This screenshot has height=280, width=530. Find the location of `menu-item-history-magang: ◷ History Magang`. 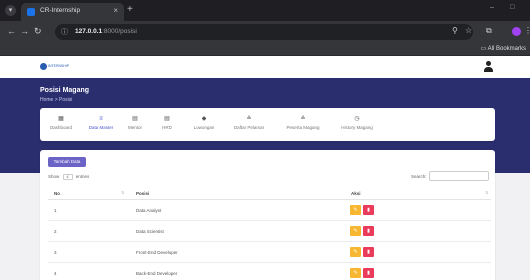

menu-item-history-magang: ◷ History Magang is located at coordinates (357, 122).